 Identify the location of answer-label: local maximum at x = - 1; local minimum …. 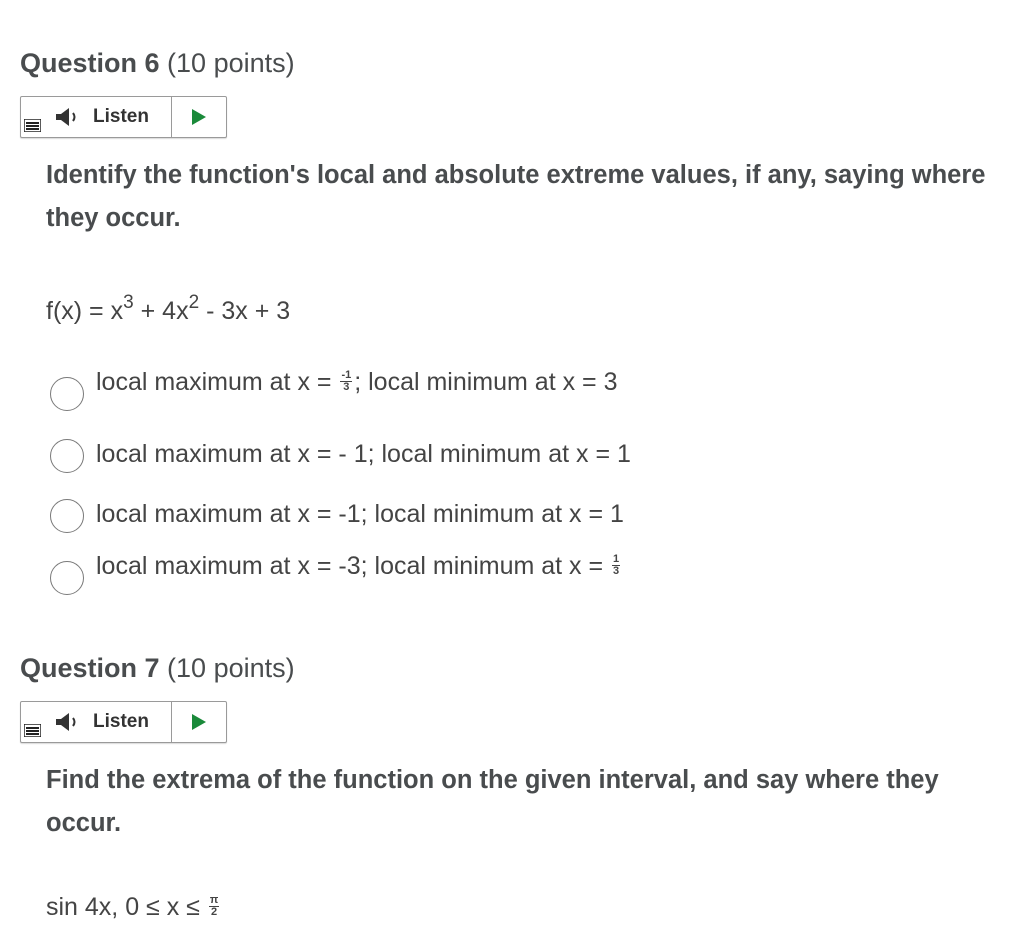
(363, 454).